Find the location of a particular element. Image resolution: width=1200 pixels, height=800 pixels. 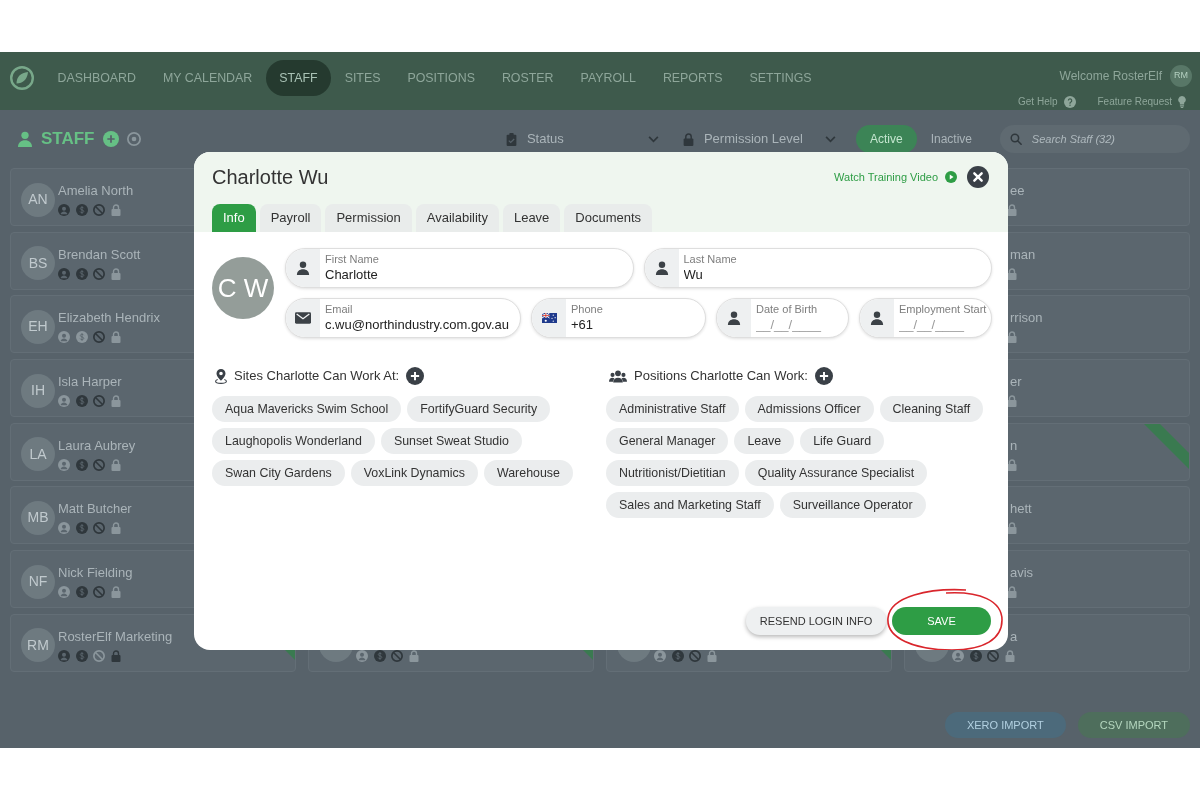

nav-link: Get Help is located at coordinates (1038, 101).